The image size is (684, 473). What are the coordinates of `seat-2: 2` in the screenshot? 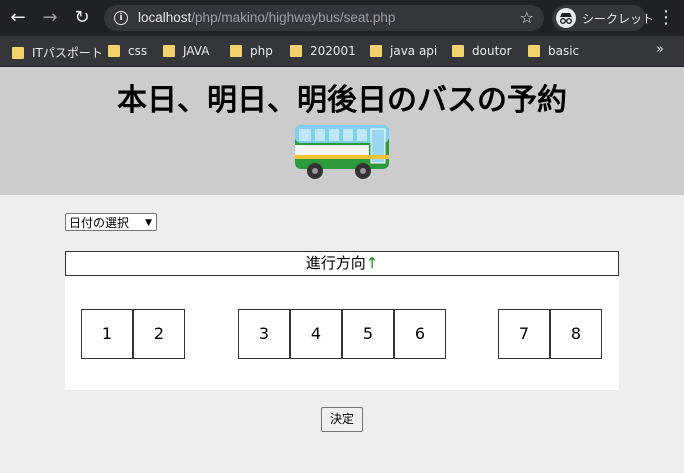 It's located at (159, 334).